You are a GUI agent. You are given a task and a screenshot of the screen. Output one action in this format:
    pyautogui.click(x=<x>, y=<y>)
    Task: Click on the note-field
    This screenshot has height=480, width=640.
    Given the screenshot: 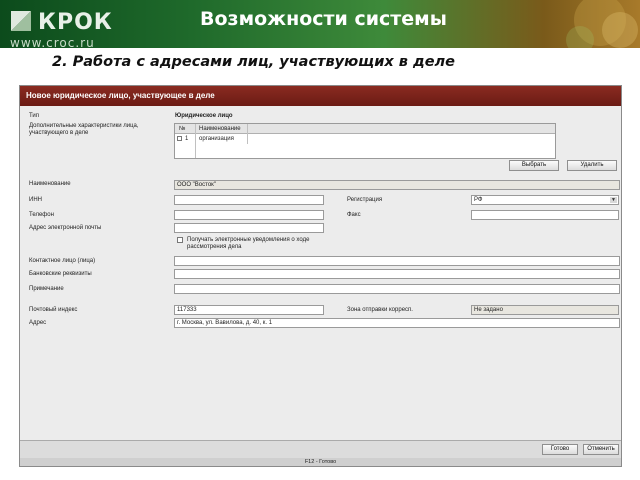 What is the action you would take?
    pyautogui.click(x=397, y=289)
    